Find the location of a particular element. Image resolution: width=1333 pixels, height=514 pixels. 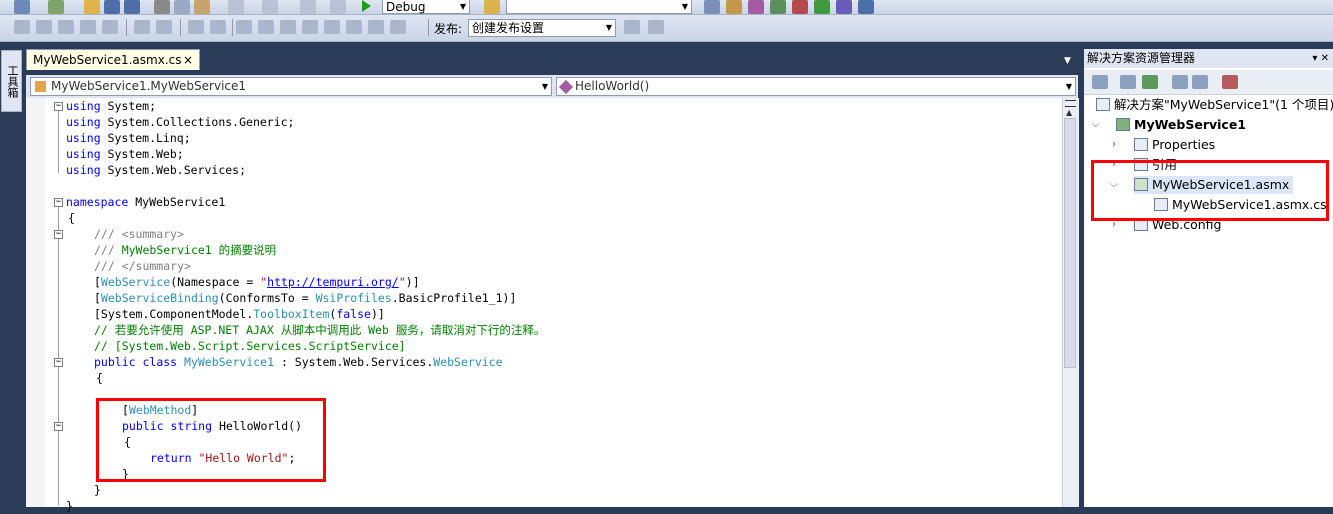

publish-settings-icon is located at coordinates (656, 27).